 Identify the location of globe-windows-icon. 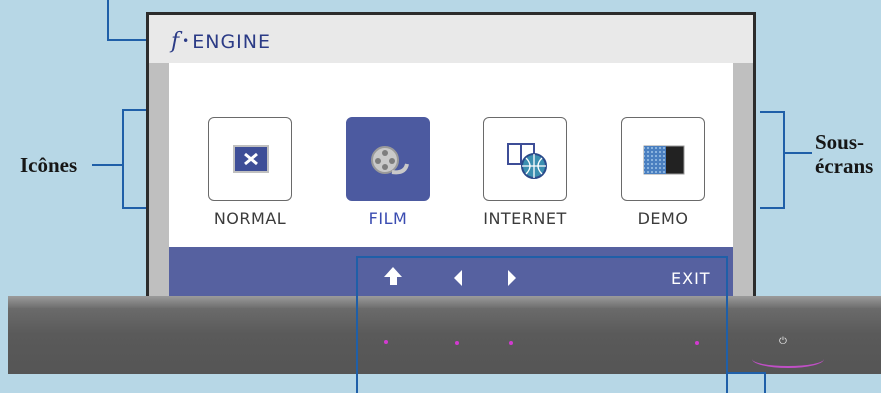
(527, 161).